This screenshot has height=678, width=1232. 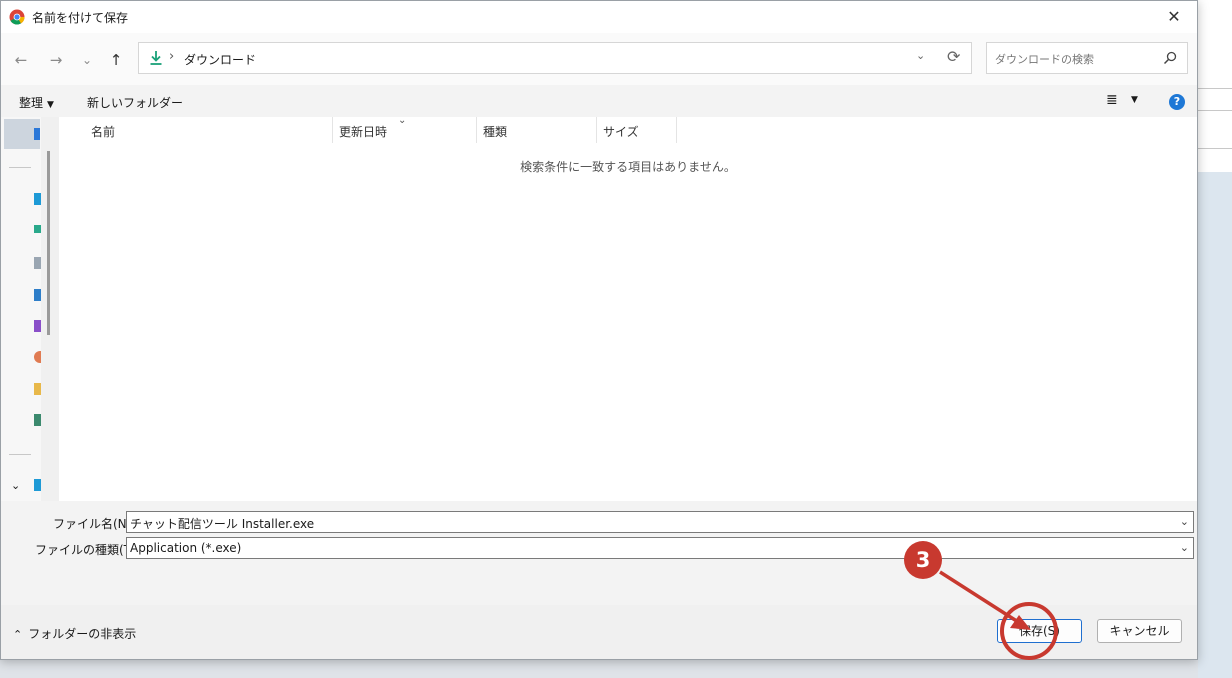 I want to click on chevron-up-icon: ⌃, so click(x=18, y=634).